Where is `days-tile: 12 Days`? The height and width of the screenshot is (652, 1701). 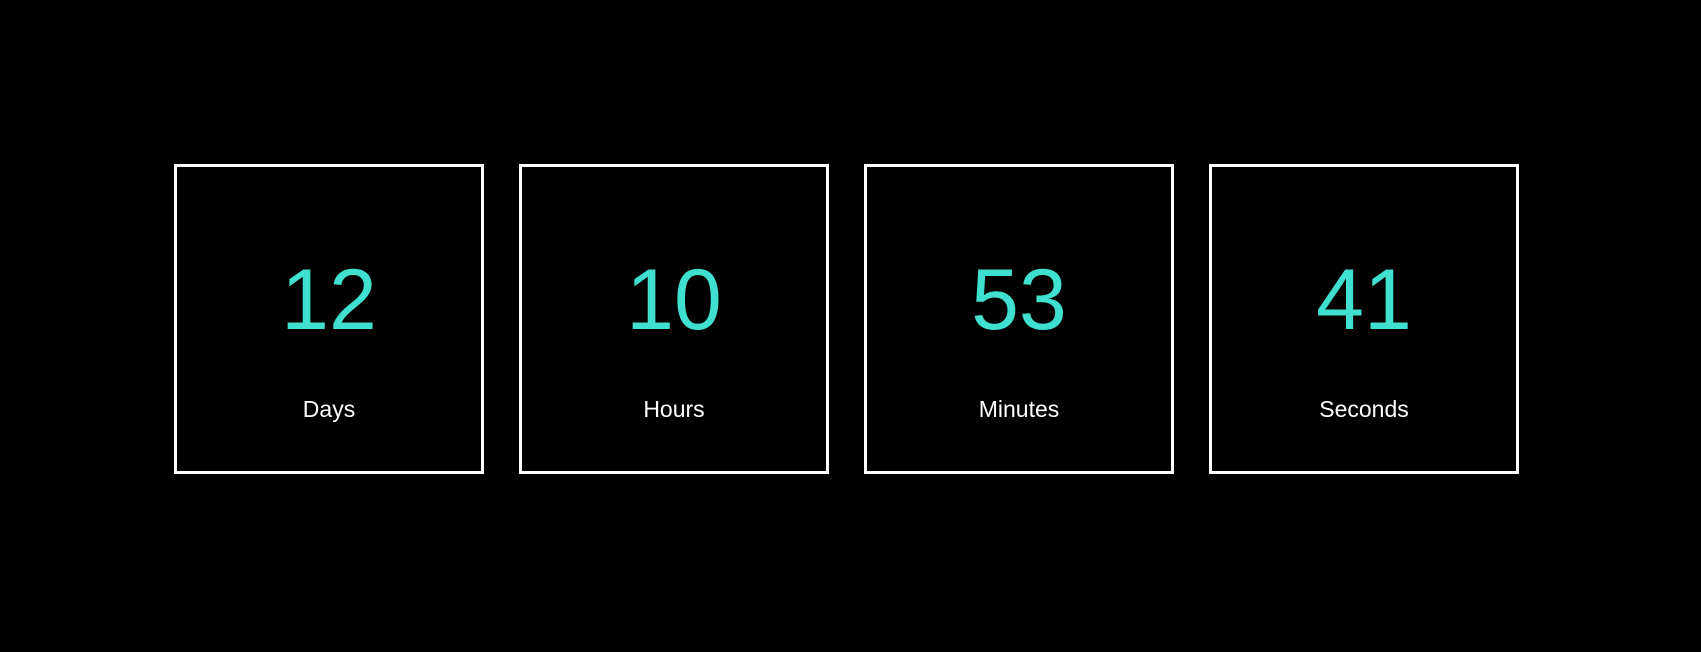
days-tile: 12 Days is located at coordinates (329, 319).